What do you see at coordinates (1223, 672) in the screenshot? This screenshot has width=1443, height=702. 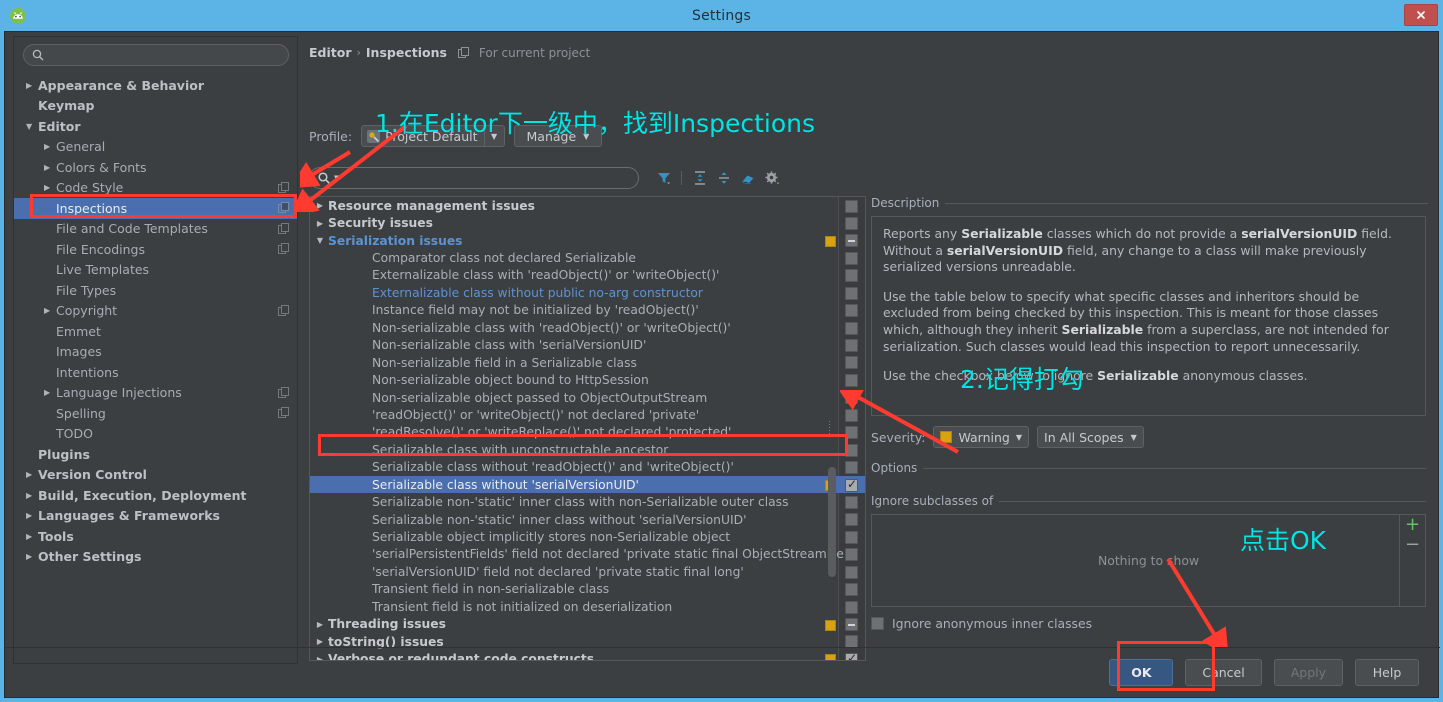 I see `cancel-button: Cancel` at bounding box center [1223, 672].